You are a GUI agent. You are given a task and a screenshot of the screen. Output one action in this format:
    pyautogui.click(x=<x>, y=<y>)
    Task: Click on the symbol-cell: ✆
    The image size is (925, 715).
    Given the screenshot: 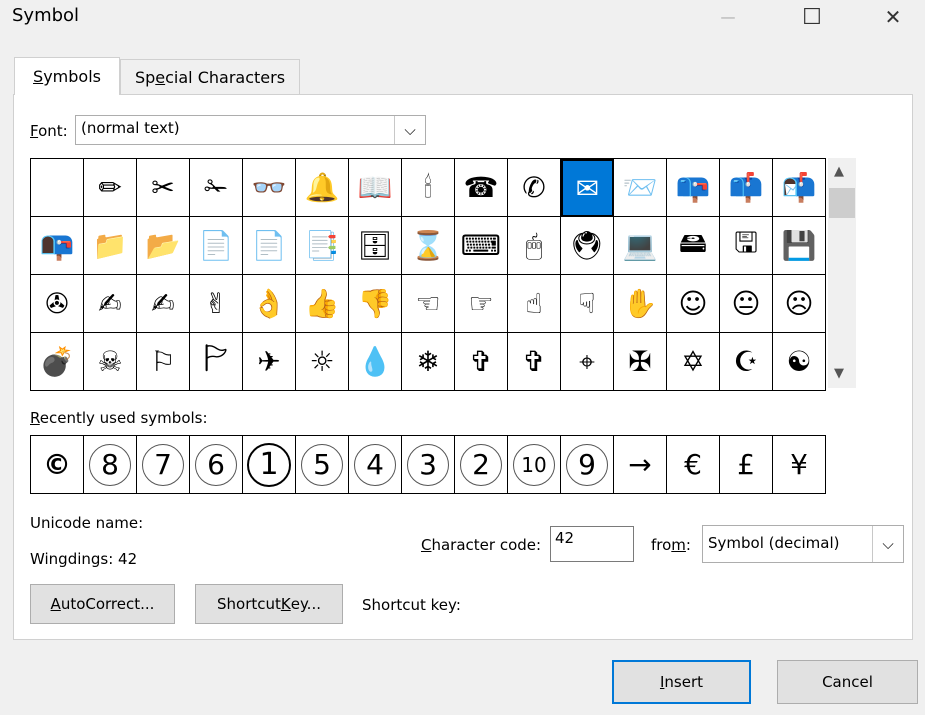 What is the action you would take?
    pyautogui.click(x=534, y=188)
    